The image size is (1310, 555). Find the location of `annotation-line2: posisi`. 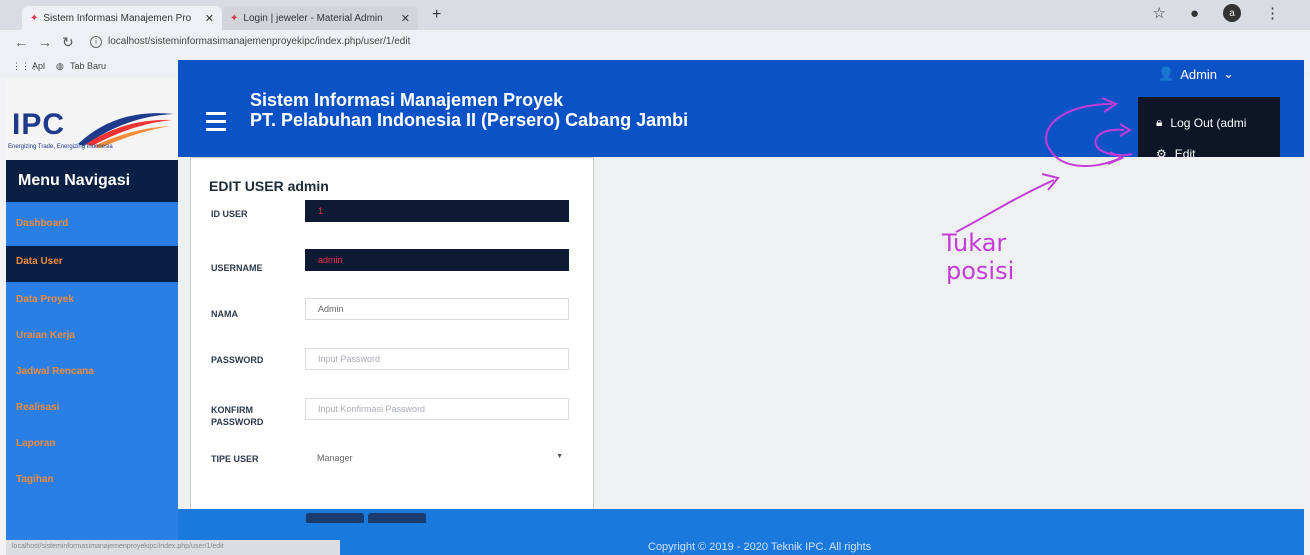

annotation-line2: posisi is located at coordinates (980, 271).